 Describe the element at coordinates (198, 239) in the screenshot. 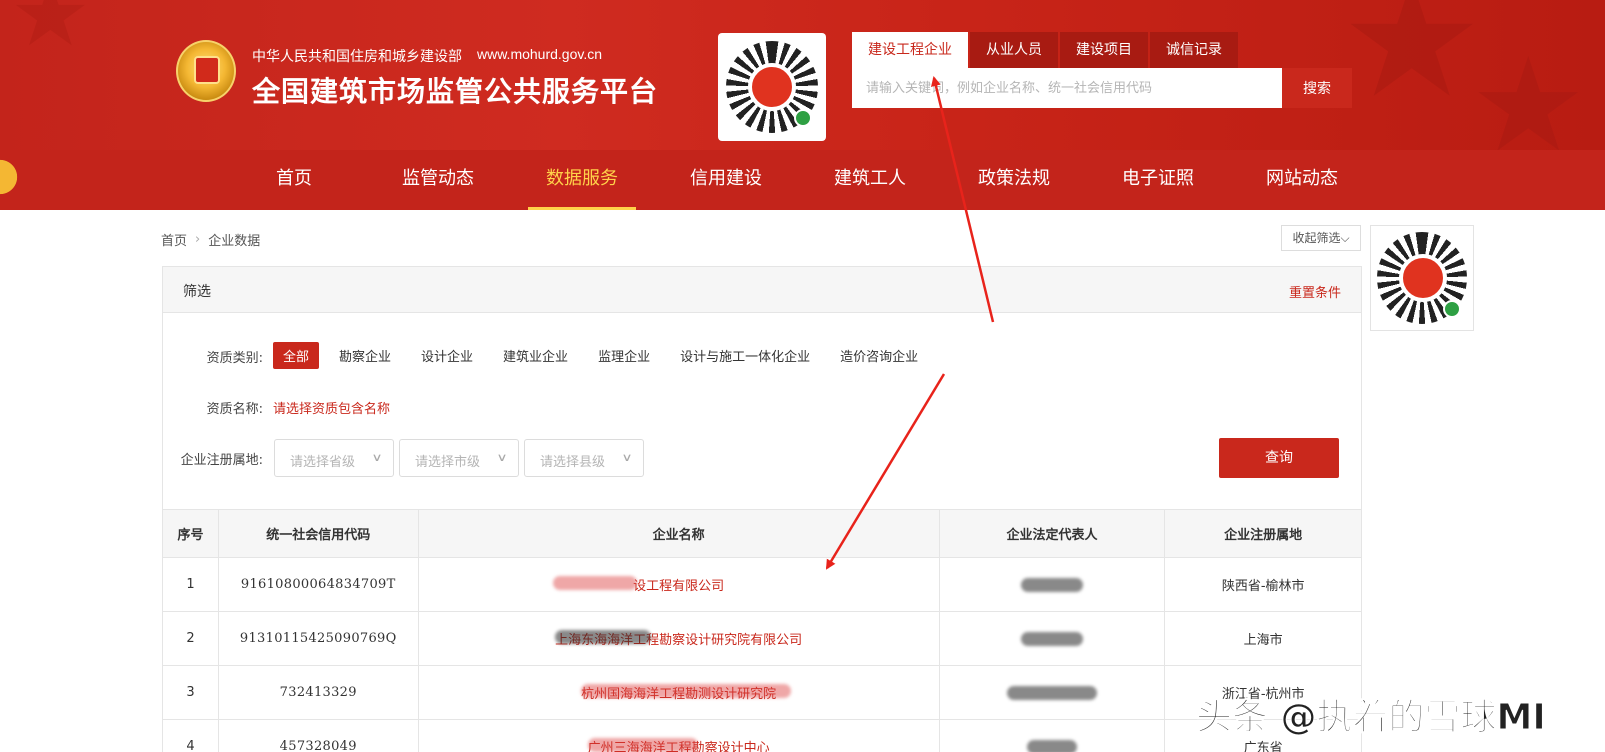

I see `chevron-right-icon: ›` at that location.